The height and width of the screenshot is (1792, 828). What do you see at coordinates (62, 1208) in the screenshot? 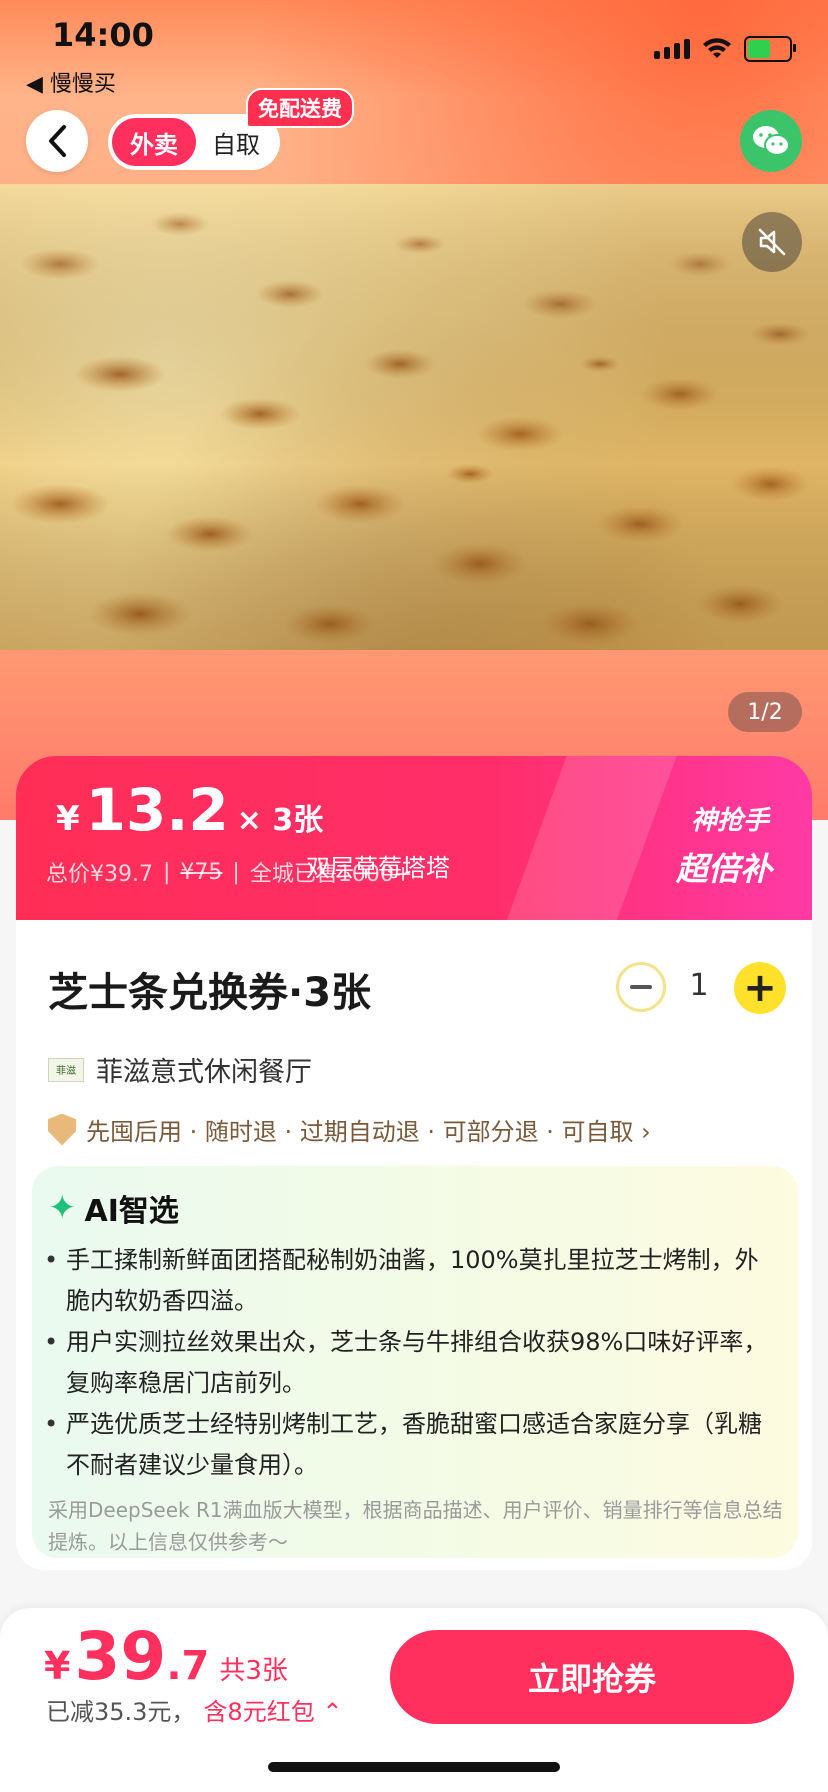
I see `sparkle-icon: ✦` at bounding box center [62, 1208].